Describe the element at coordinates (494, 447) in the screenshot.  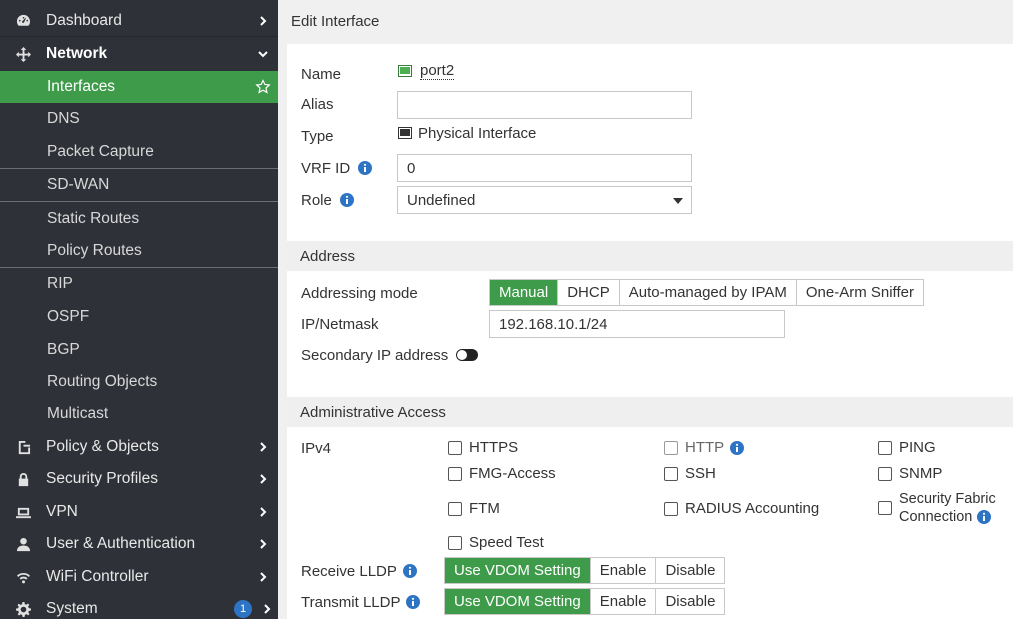
I see `https-label: HTTPS` at that location.